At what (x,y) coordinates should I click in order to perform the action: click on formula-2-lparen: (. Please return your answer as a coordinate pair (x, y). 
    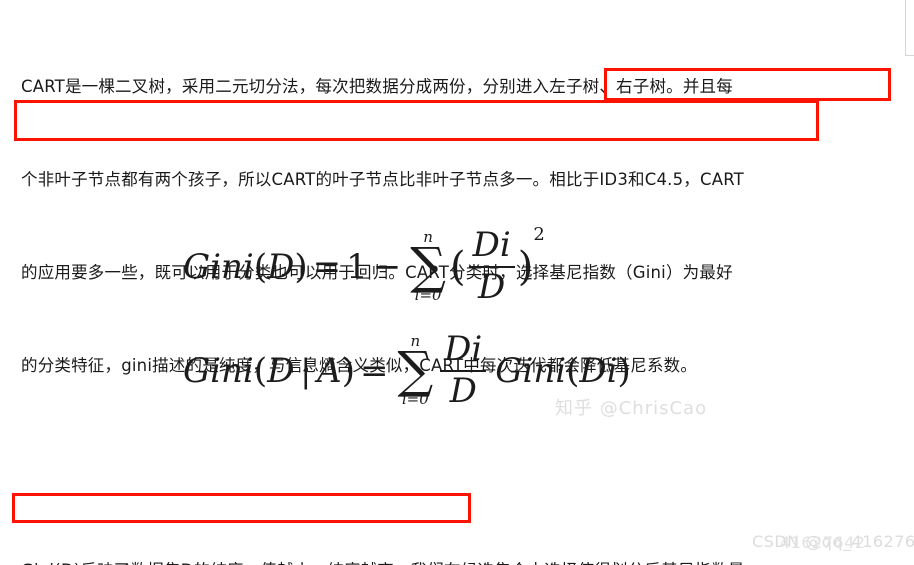
    Looking at the image, I should click on (260, 370).